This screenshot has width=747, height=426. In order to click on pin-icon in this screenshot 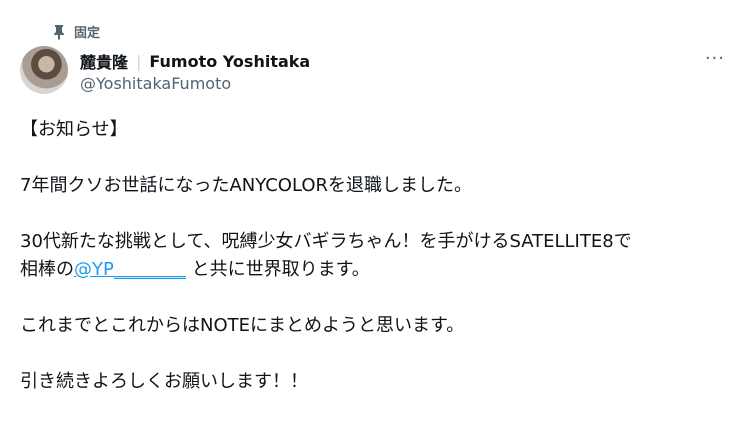, I will do `click(59, 32)`.